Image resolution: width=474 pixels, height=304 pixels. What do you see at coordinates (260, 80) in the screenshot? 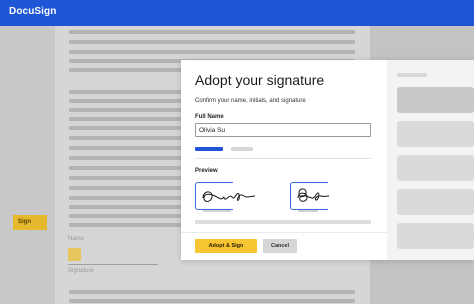
I see `modal-title: Adopt your signature` at bounding box center [260, 80].